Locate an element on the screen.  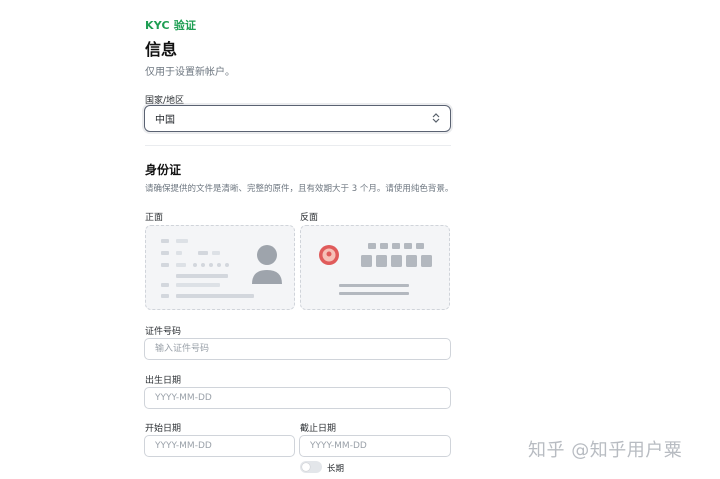
watermark-text: 知乎 @知乎用户粟 is located at coordinates (605, 450).